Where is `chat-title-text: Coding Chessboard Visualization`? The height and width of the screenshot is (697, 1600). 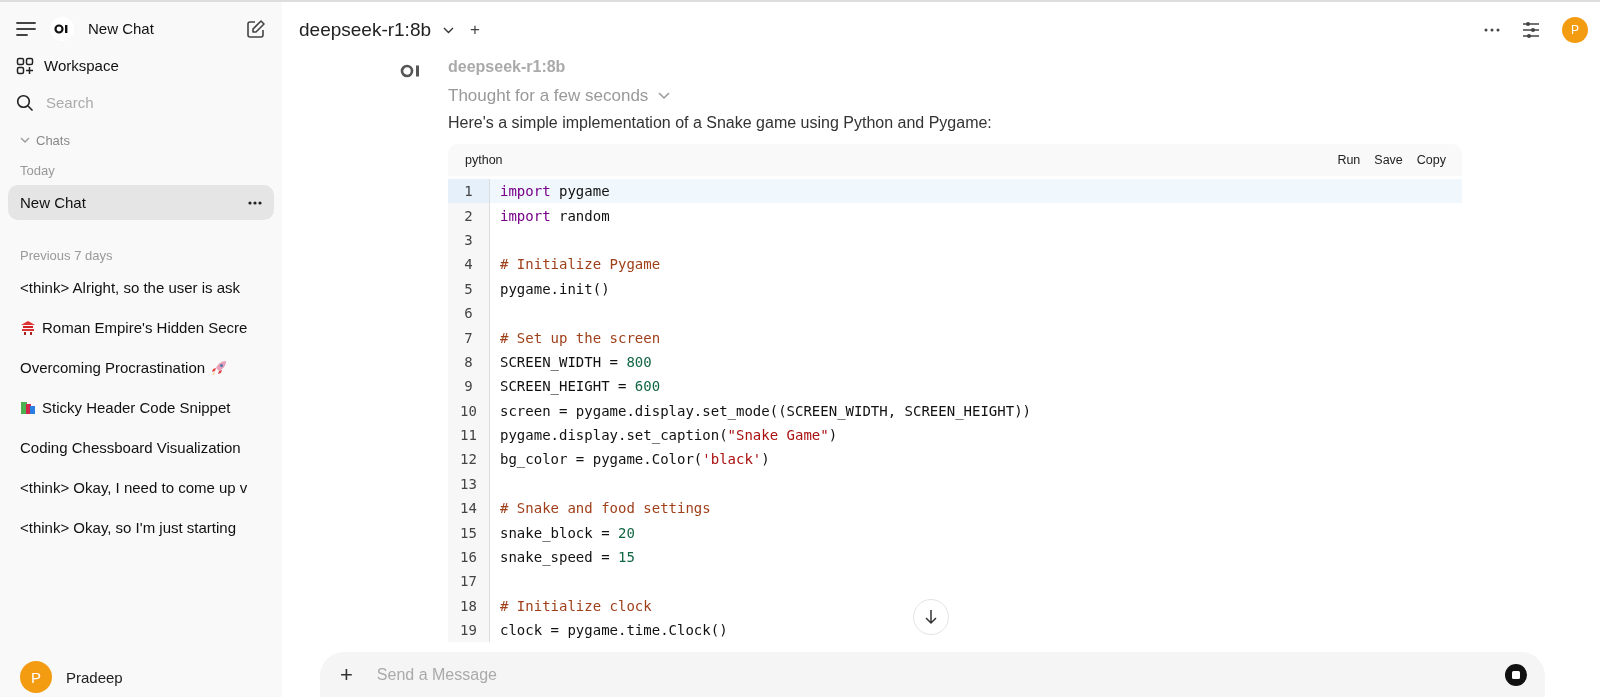 chat-title-text: Coding Chessboard Visualization is located at coordinates (130, 447).